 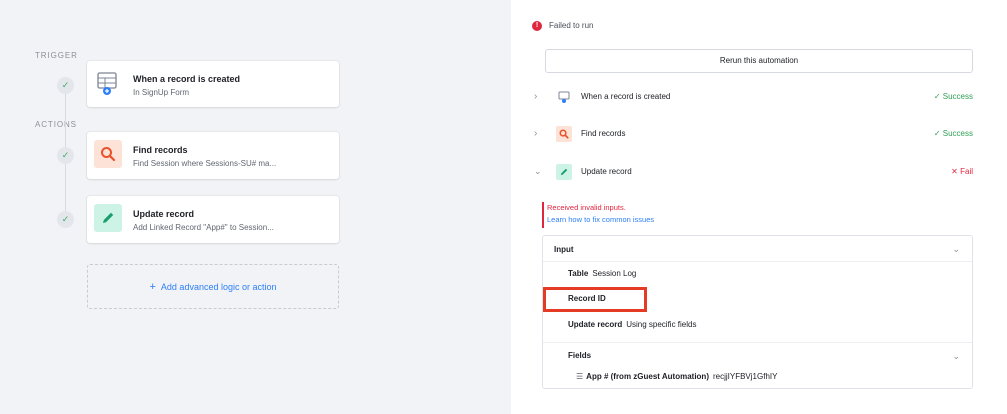 What do you see at coordinates (661, 324) in the screenshot?
I see `update-record-value: Using specific fields` at bounding box center [661, 324].